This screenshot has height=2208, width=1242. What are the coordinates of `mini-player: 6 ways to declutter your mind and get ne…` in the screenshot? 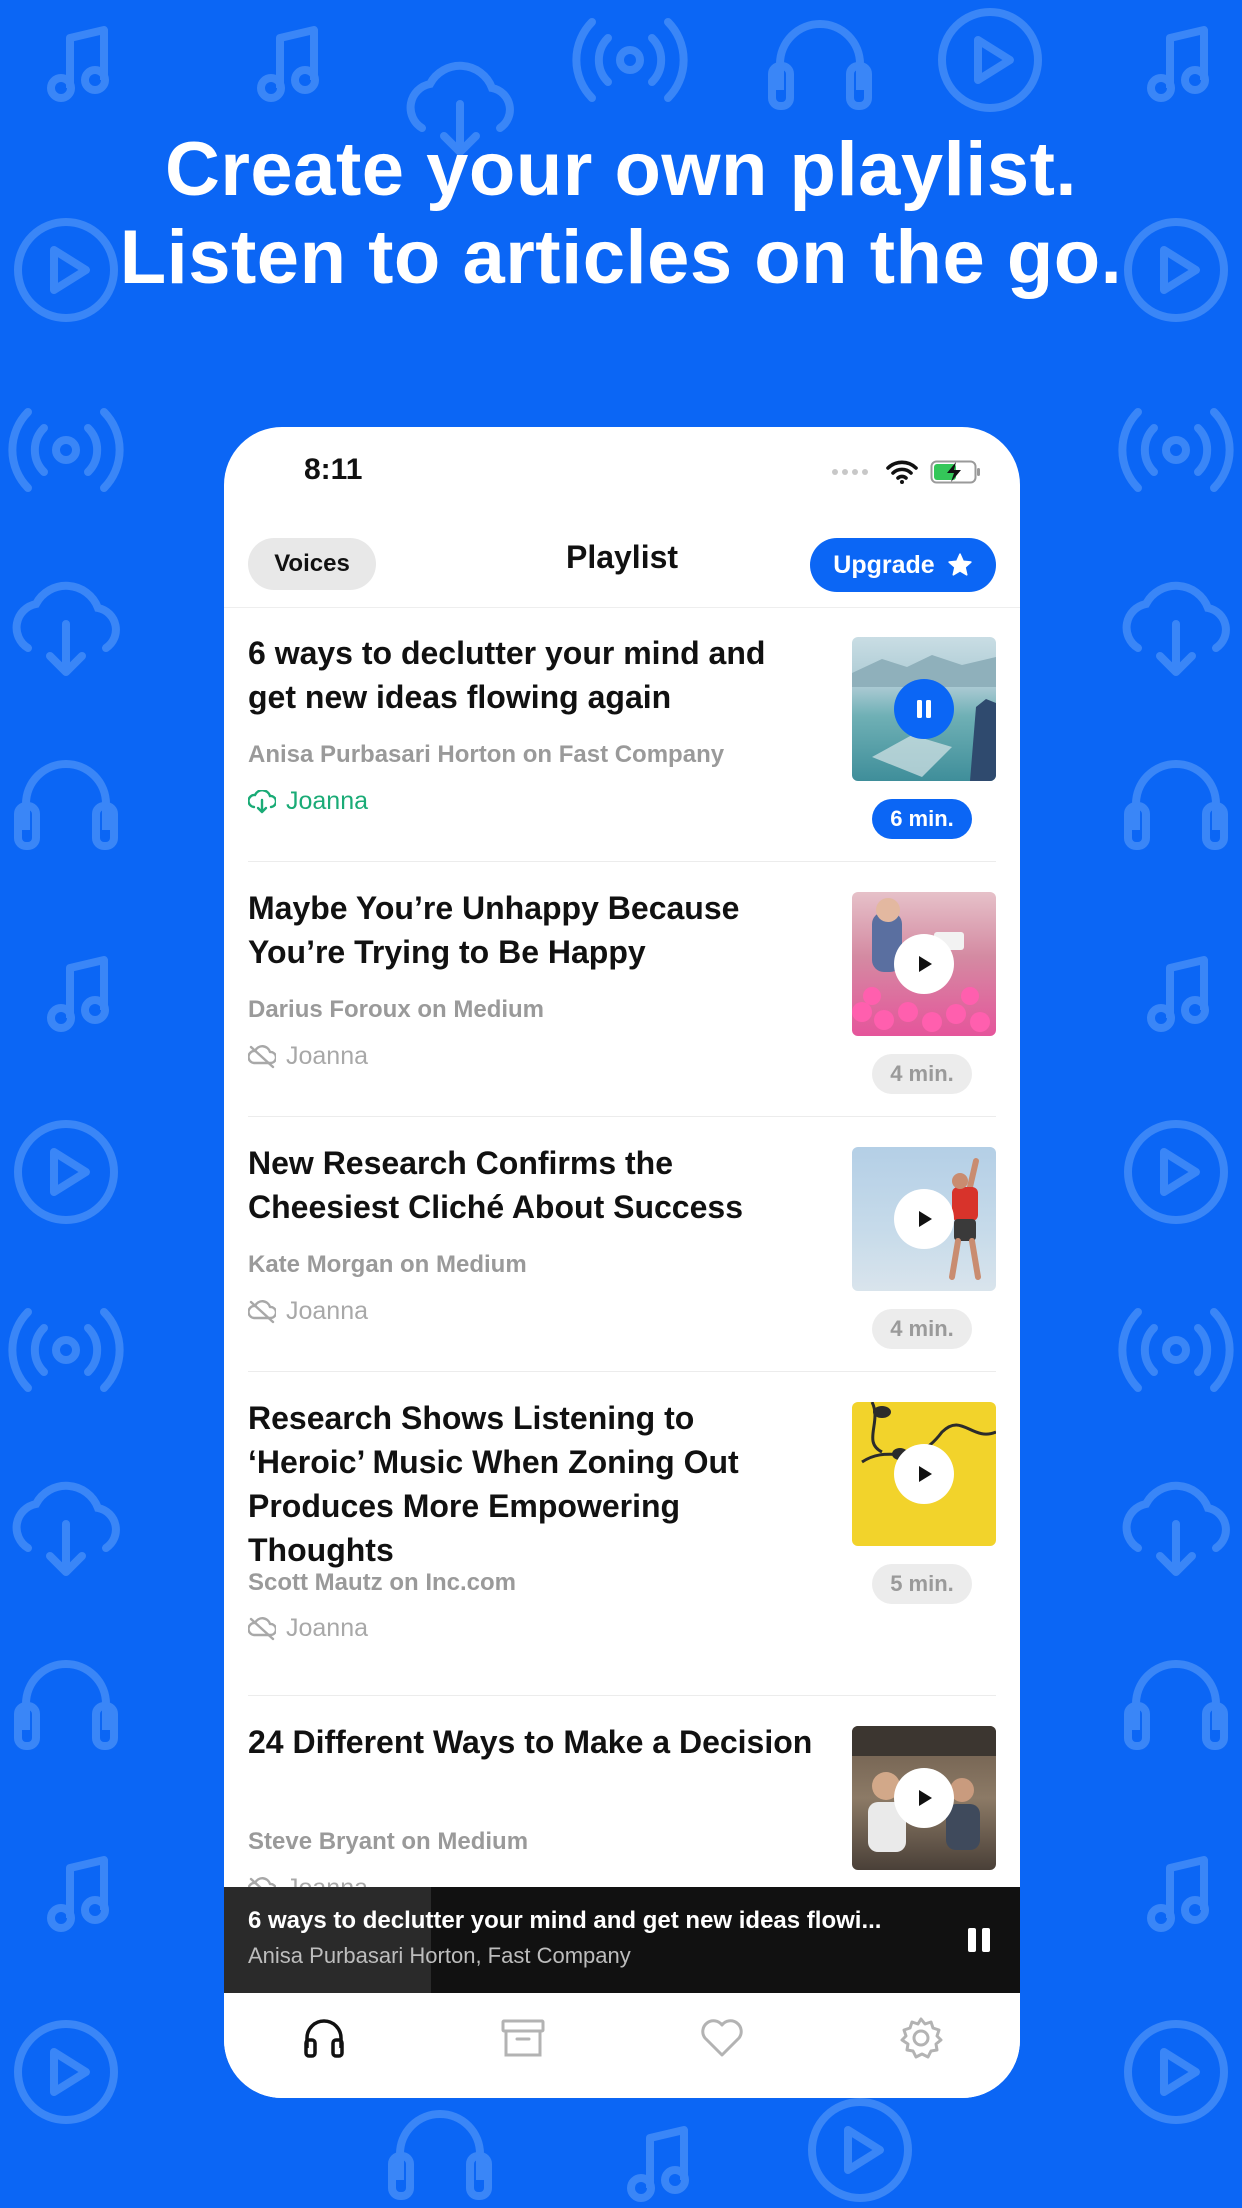 It's located at (622, 1940).